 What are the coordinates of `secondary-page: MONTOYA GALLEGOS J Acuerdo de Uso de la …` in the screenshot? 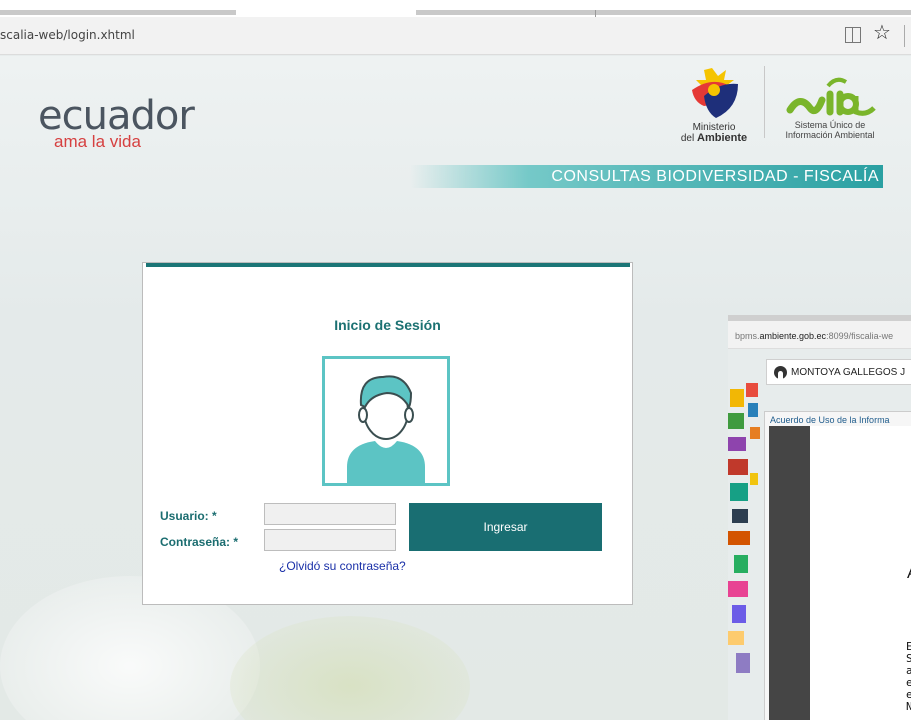 It's located at (819, 534).